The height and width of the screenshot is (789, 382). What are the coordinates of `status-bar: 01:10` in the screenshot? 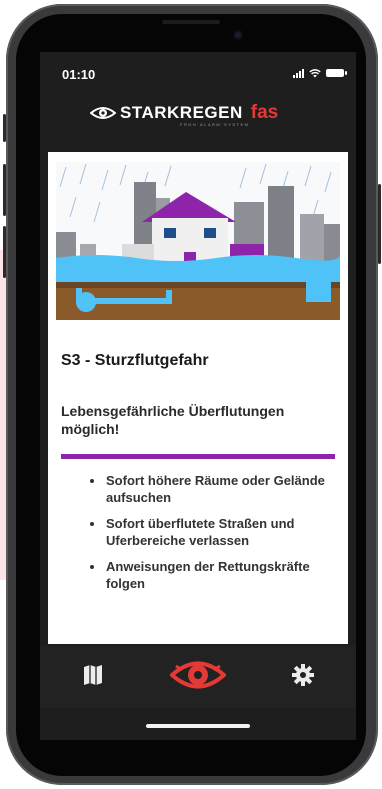 It's located at (198, 73).